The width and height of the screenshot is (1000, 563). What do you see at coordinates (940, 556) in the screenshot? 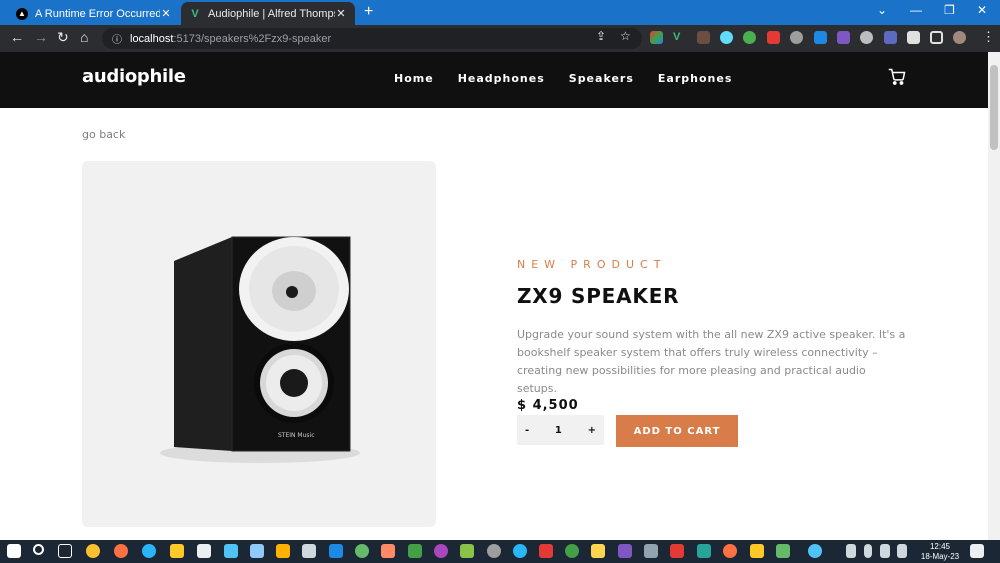
I see `clock-date: 18-May-23` at bounding box center [940, 556].